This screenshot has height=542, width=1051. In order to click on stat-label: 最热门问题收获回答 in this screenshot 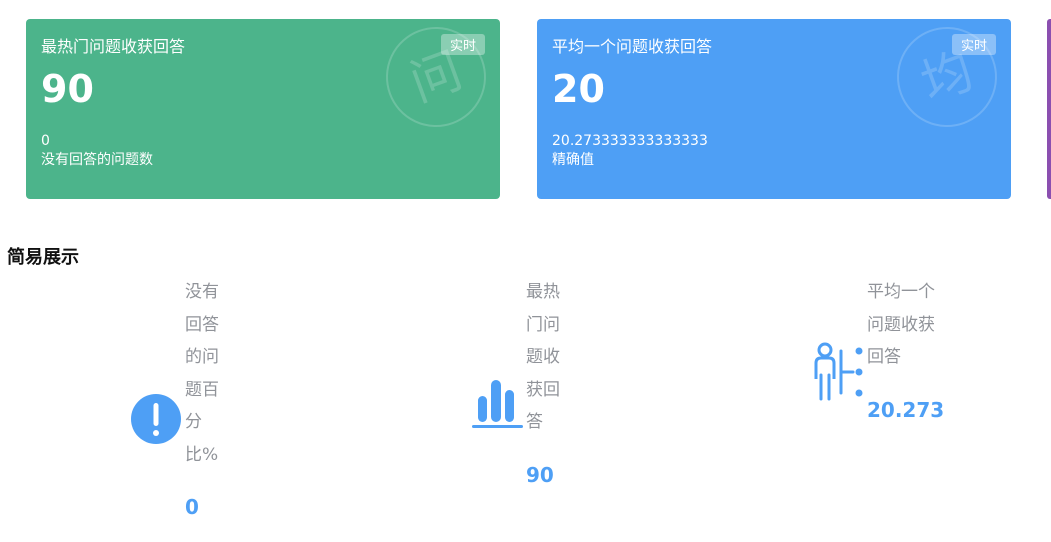, I will do `click(543, 357)`.